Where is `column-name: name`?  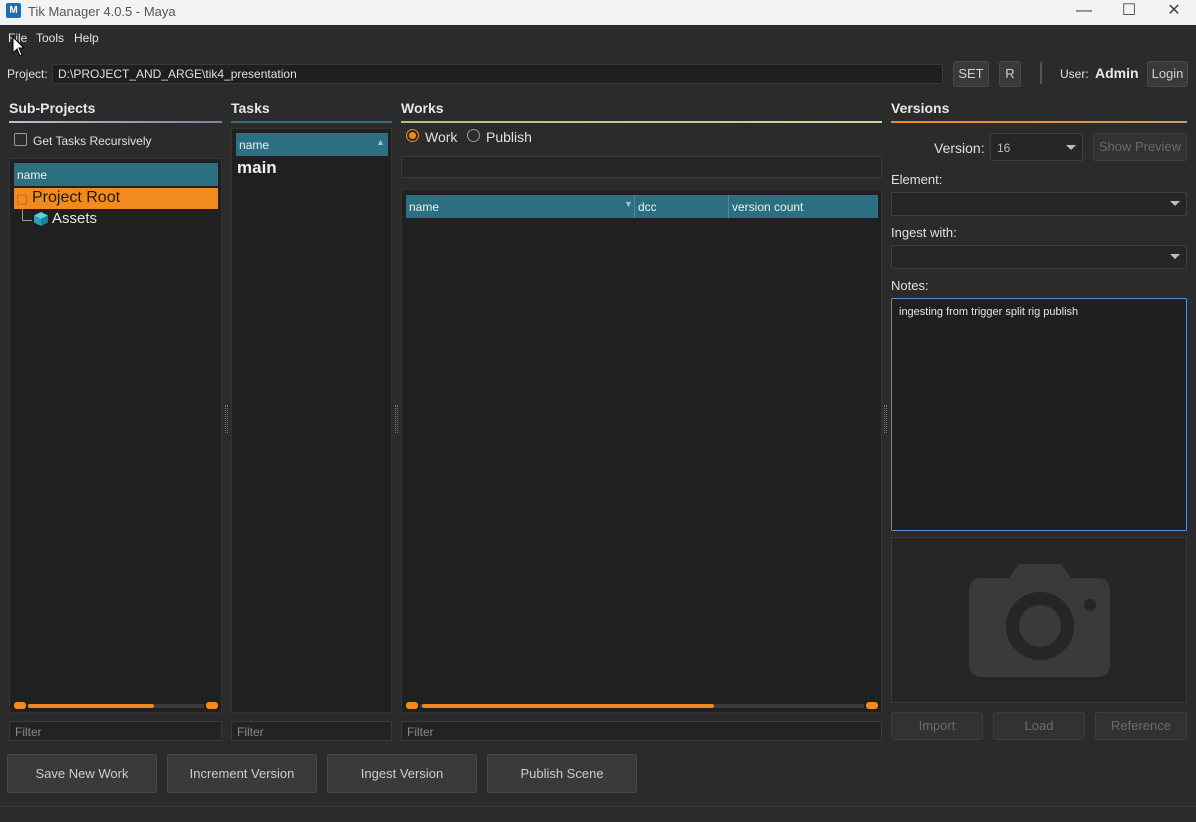
column-name: name is located at coordinates (424, 207).